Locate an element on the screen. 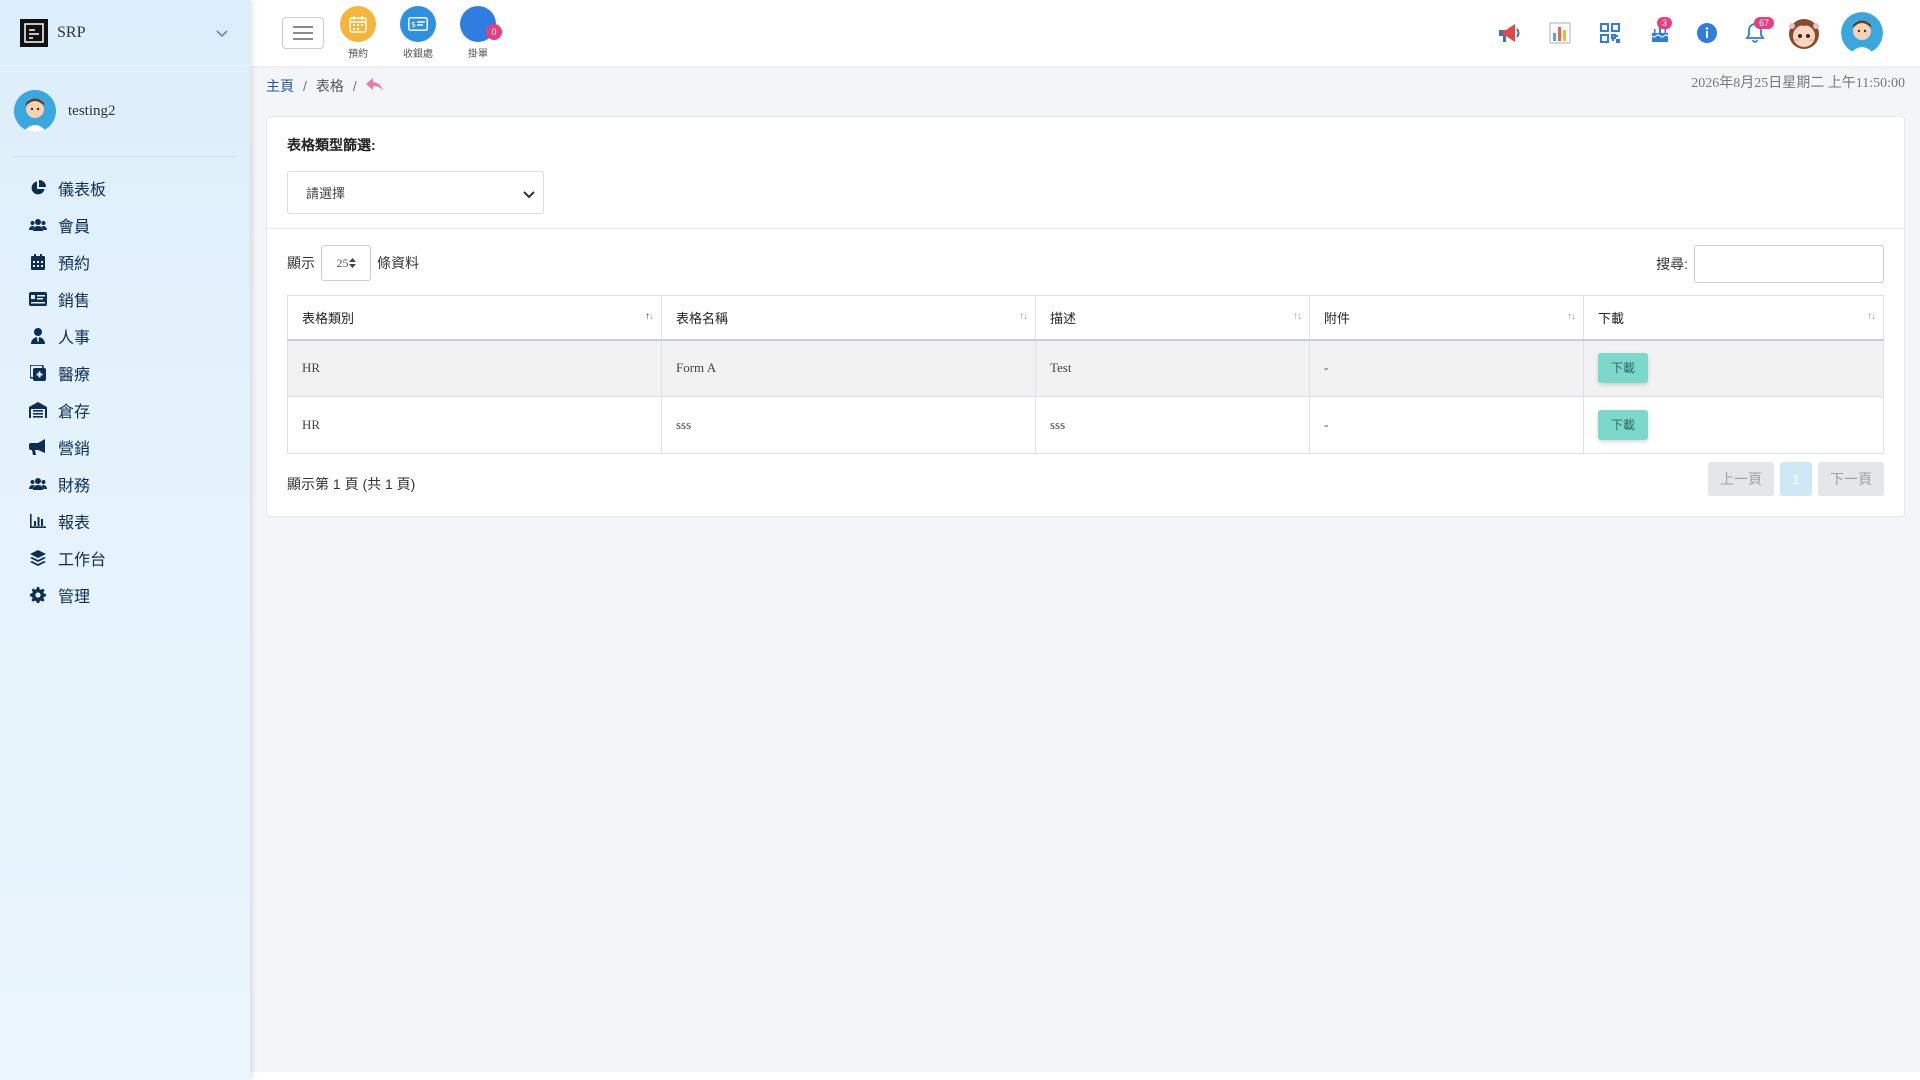 This screenshot has height=1080, width=1920. length-prefix: 顯示 is located at coordinates (301, 263).